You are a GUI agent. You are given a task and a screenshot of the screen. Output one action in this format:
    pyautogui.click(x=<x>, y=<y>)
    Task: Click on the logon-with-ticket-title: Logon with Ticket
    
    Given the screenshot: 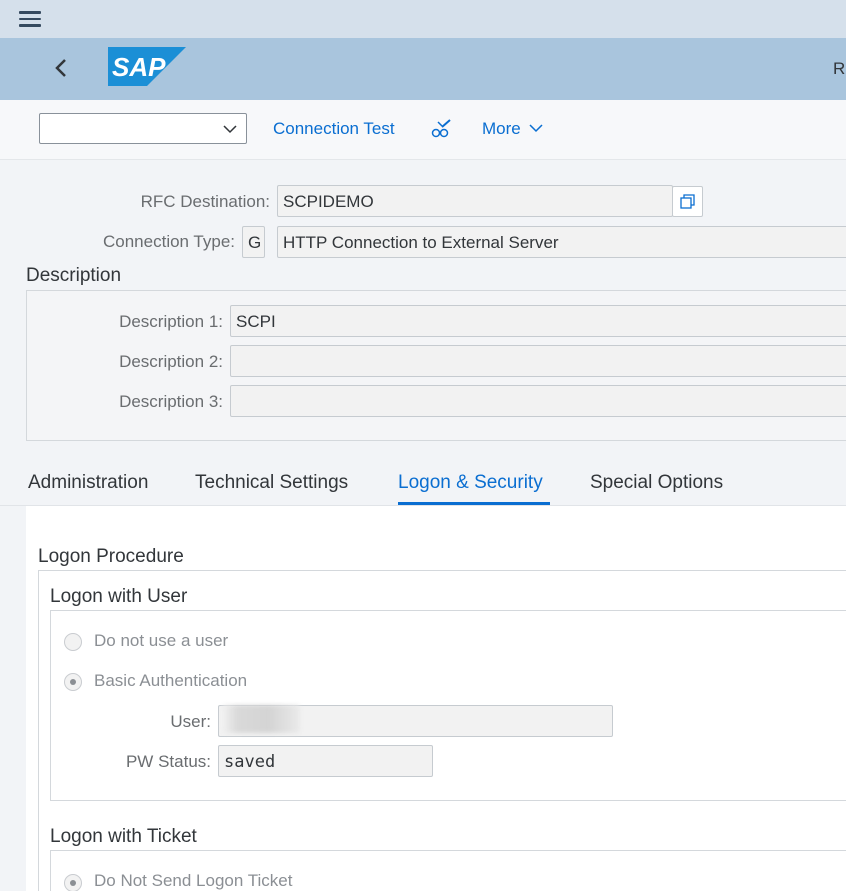 What is the action you would take?
    pyautogui.click(x=123, y=836)
    